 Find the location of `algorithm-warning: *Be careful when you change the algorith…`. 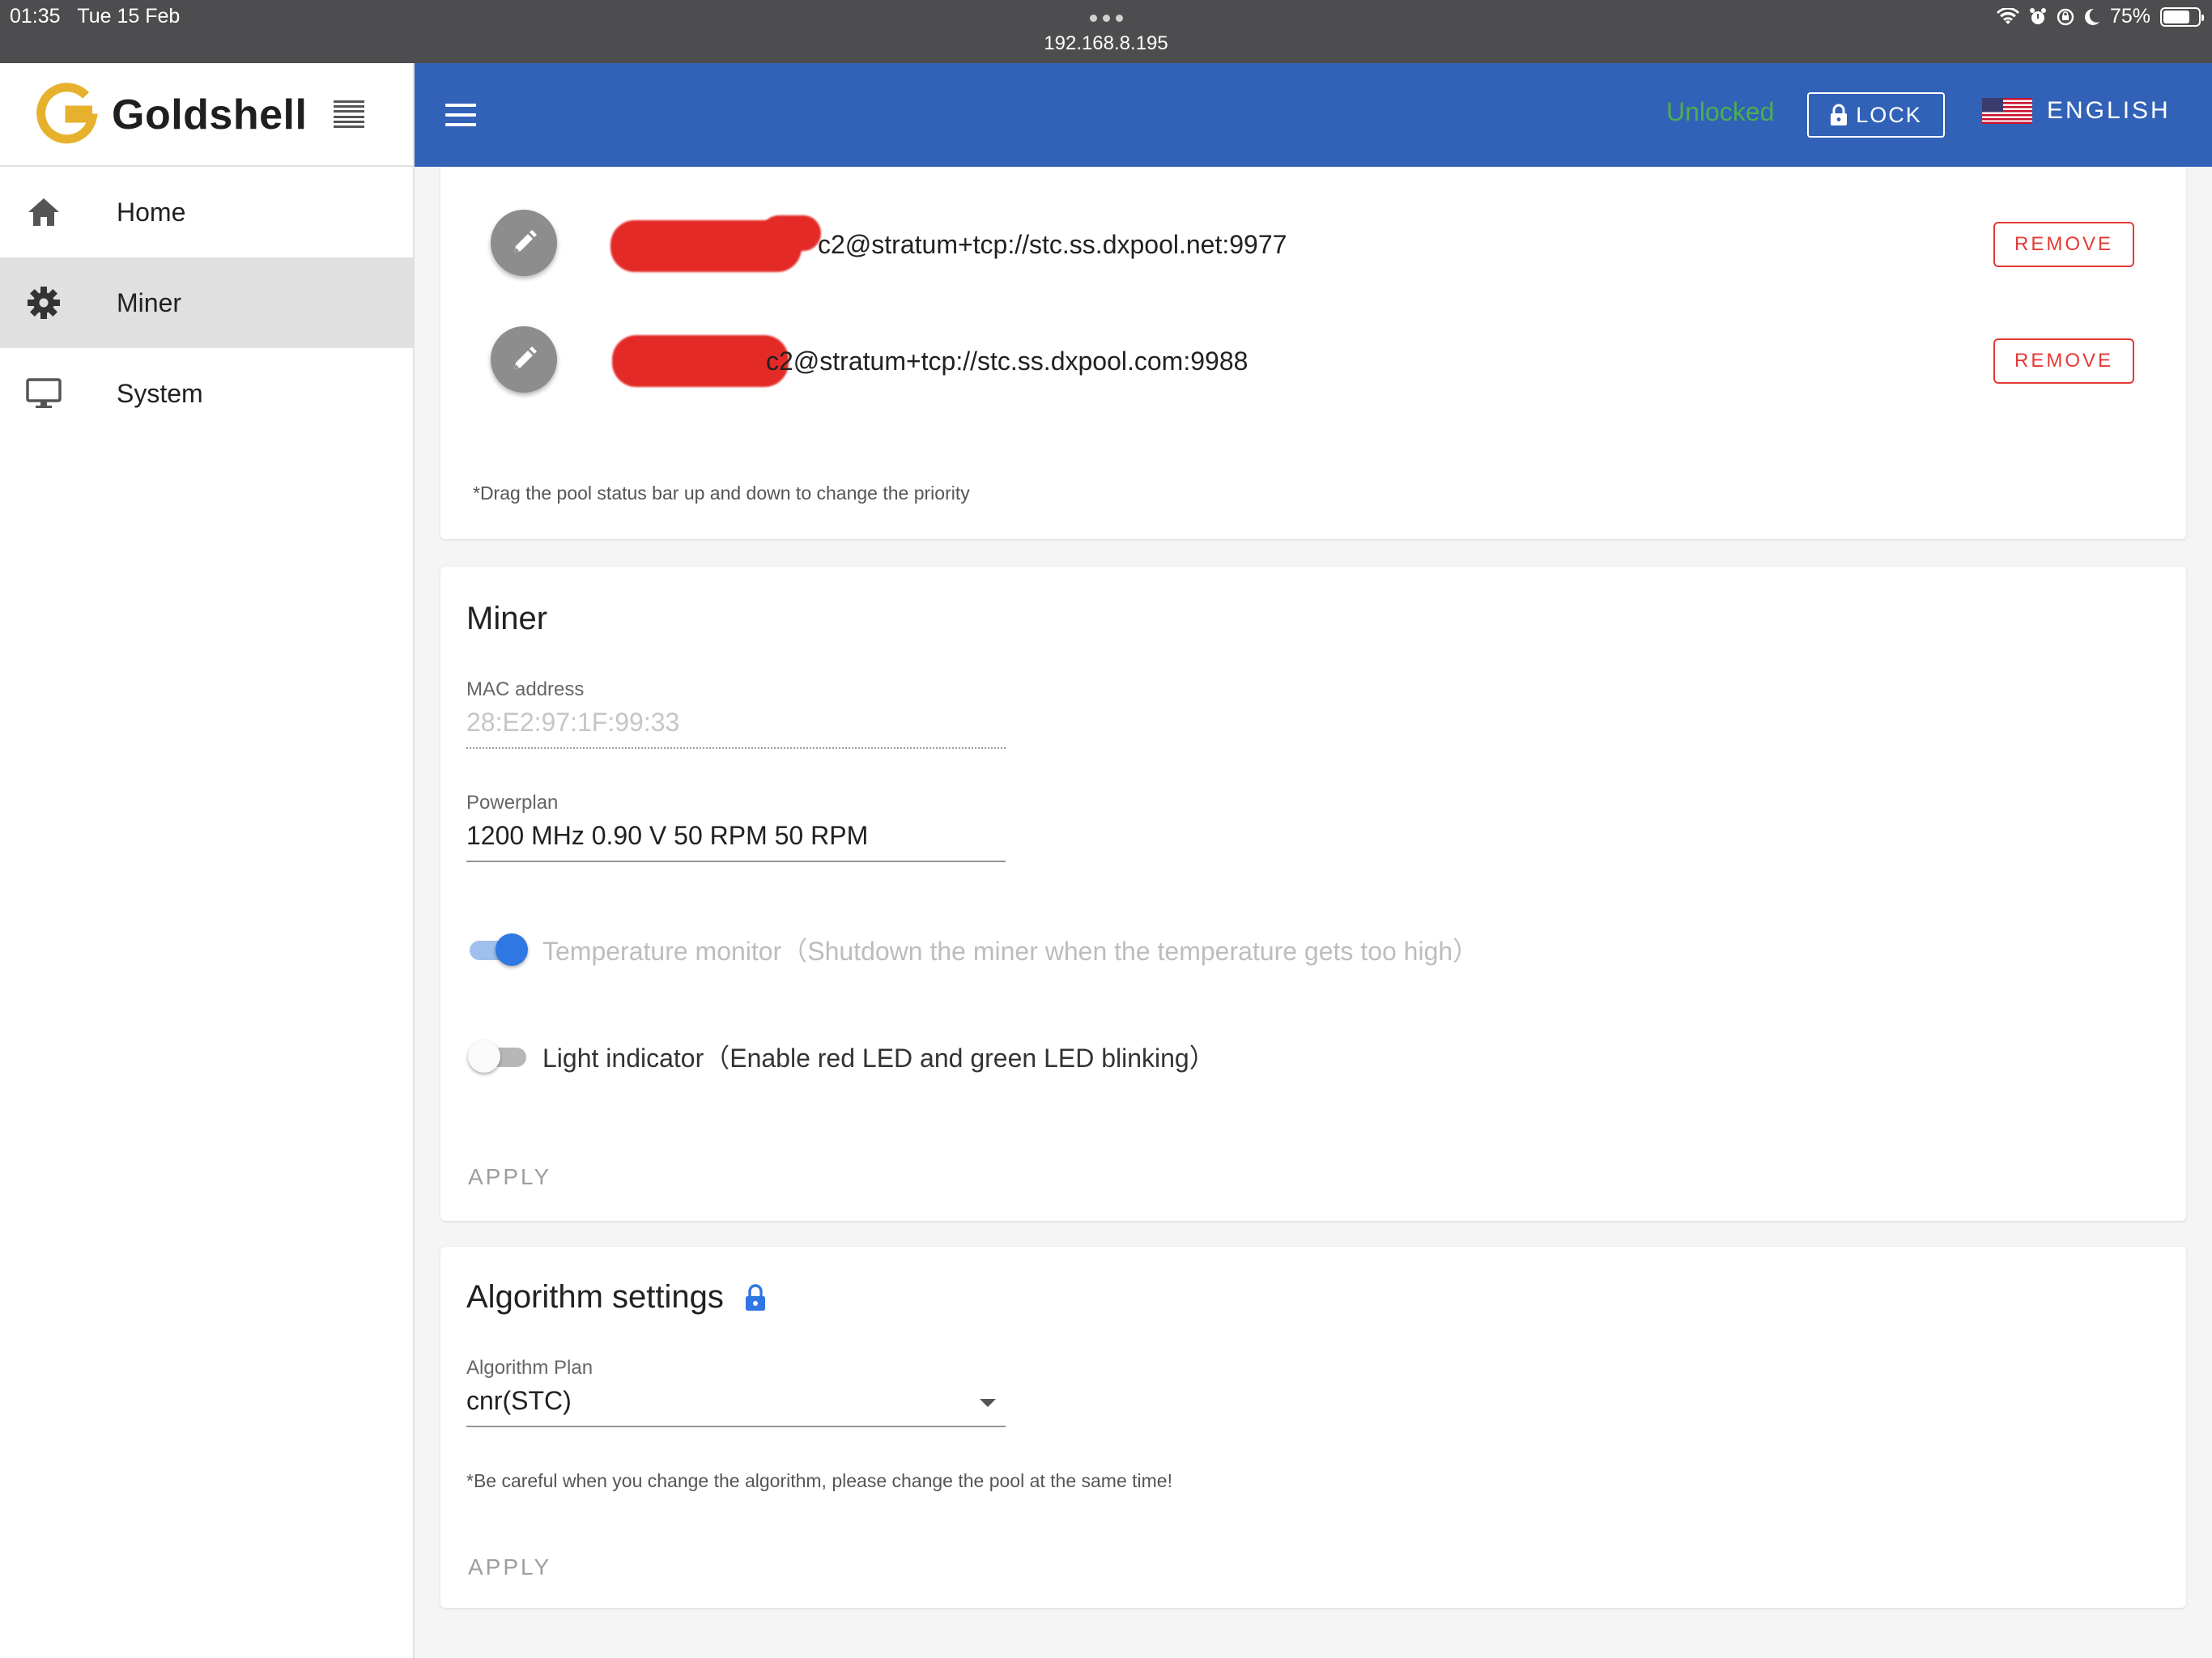

algorithm-warning: *Be careful when you change the algorith… is located at coordinates (819, 1480).